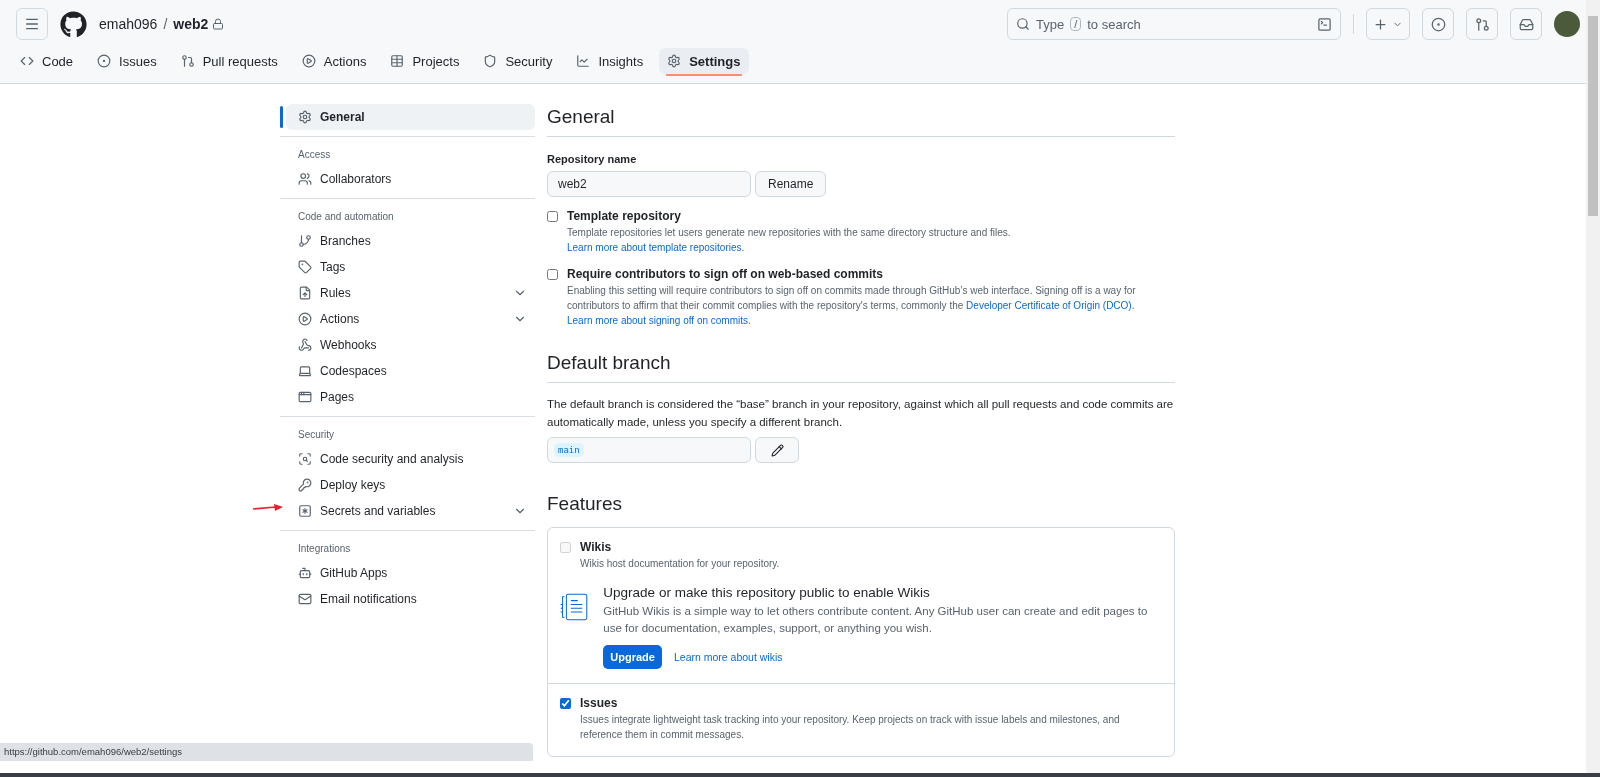  What do you see at coordinates (410, 345) in the screenshot?
I see `sidebar-item: Webhooks` at bounding box center [410, 345].